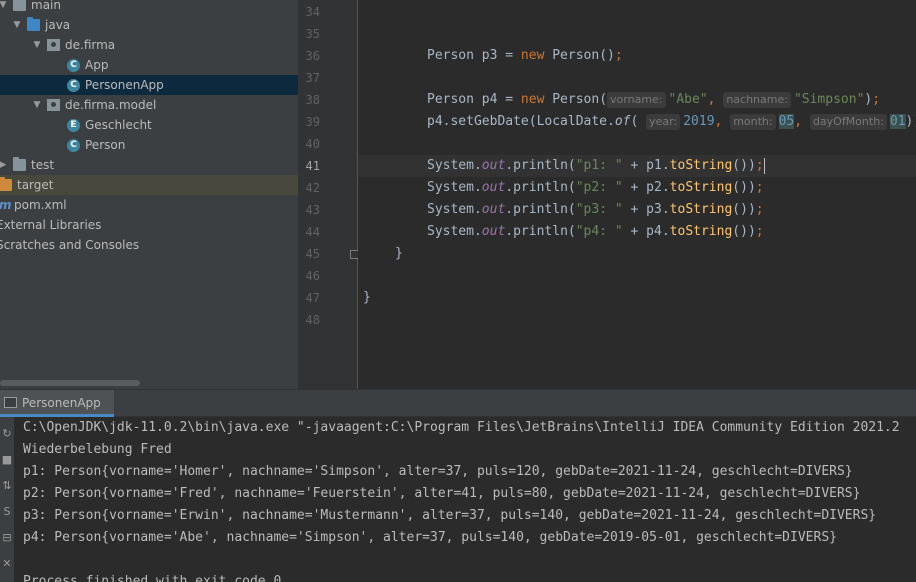  What do you see at coordinates (97, 449) in the screenshot?
I see `console-line: Wiederbelebung Fred` at bounding box center [97, 449].